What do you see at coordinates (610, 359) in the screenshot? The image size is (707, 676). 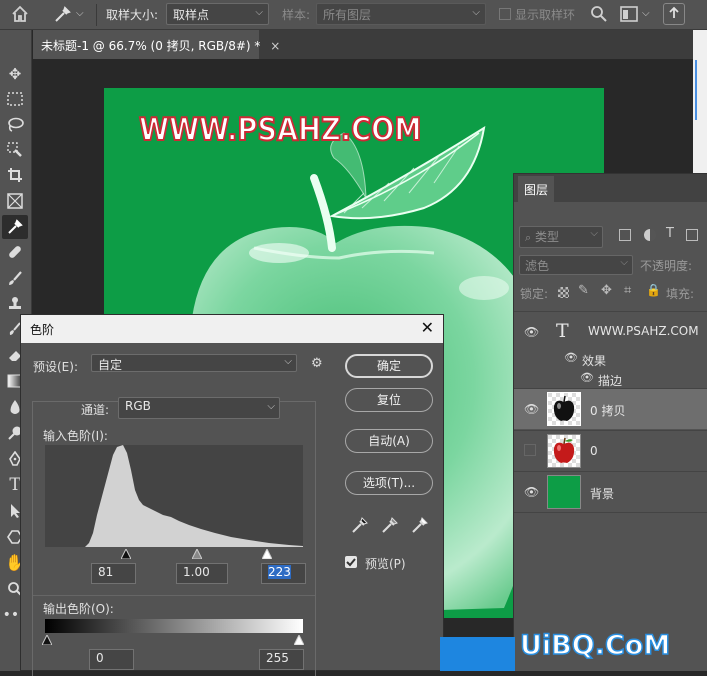 I see `layer-effects-row: 👁 效果` at bounding box center [610, 359].